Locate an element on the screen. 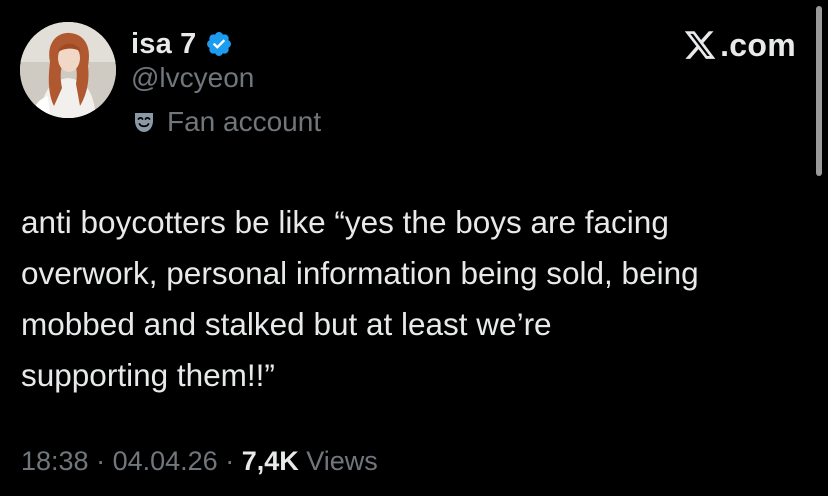 The image size is (828, 496). views-count: 7,4K is located at coordinates (270, 461).